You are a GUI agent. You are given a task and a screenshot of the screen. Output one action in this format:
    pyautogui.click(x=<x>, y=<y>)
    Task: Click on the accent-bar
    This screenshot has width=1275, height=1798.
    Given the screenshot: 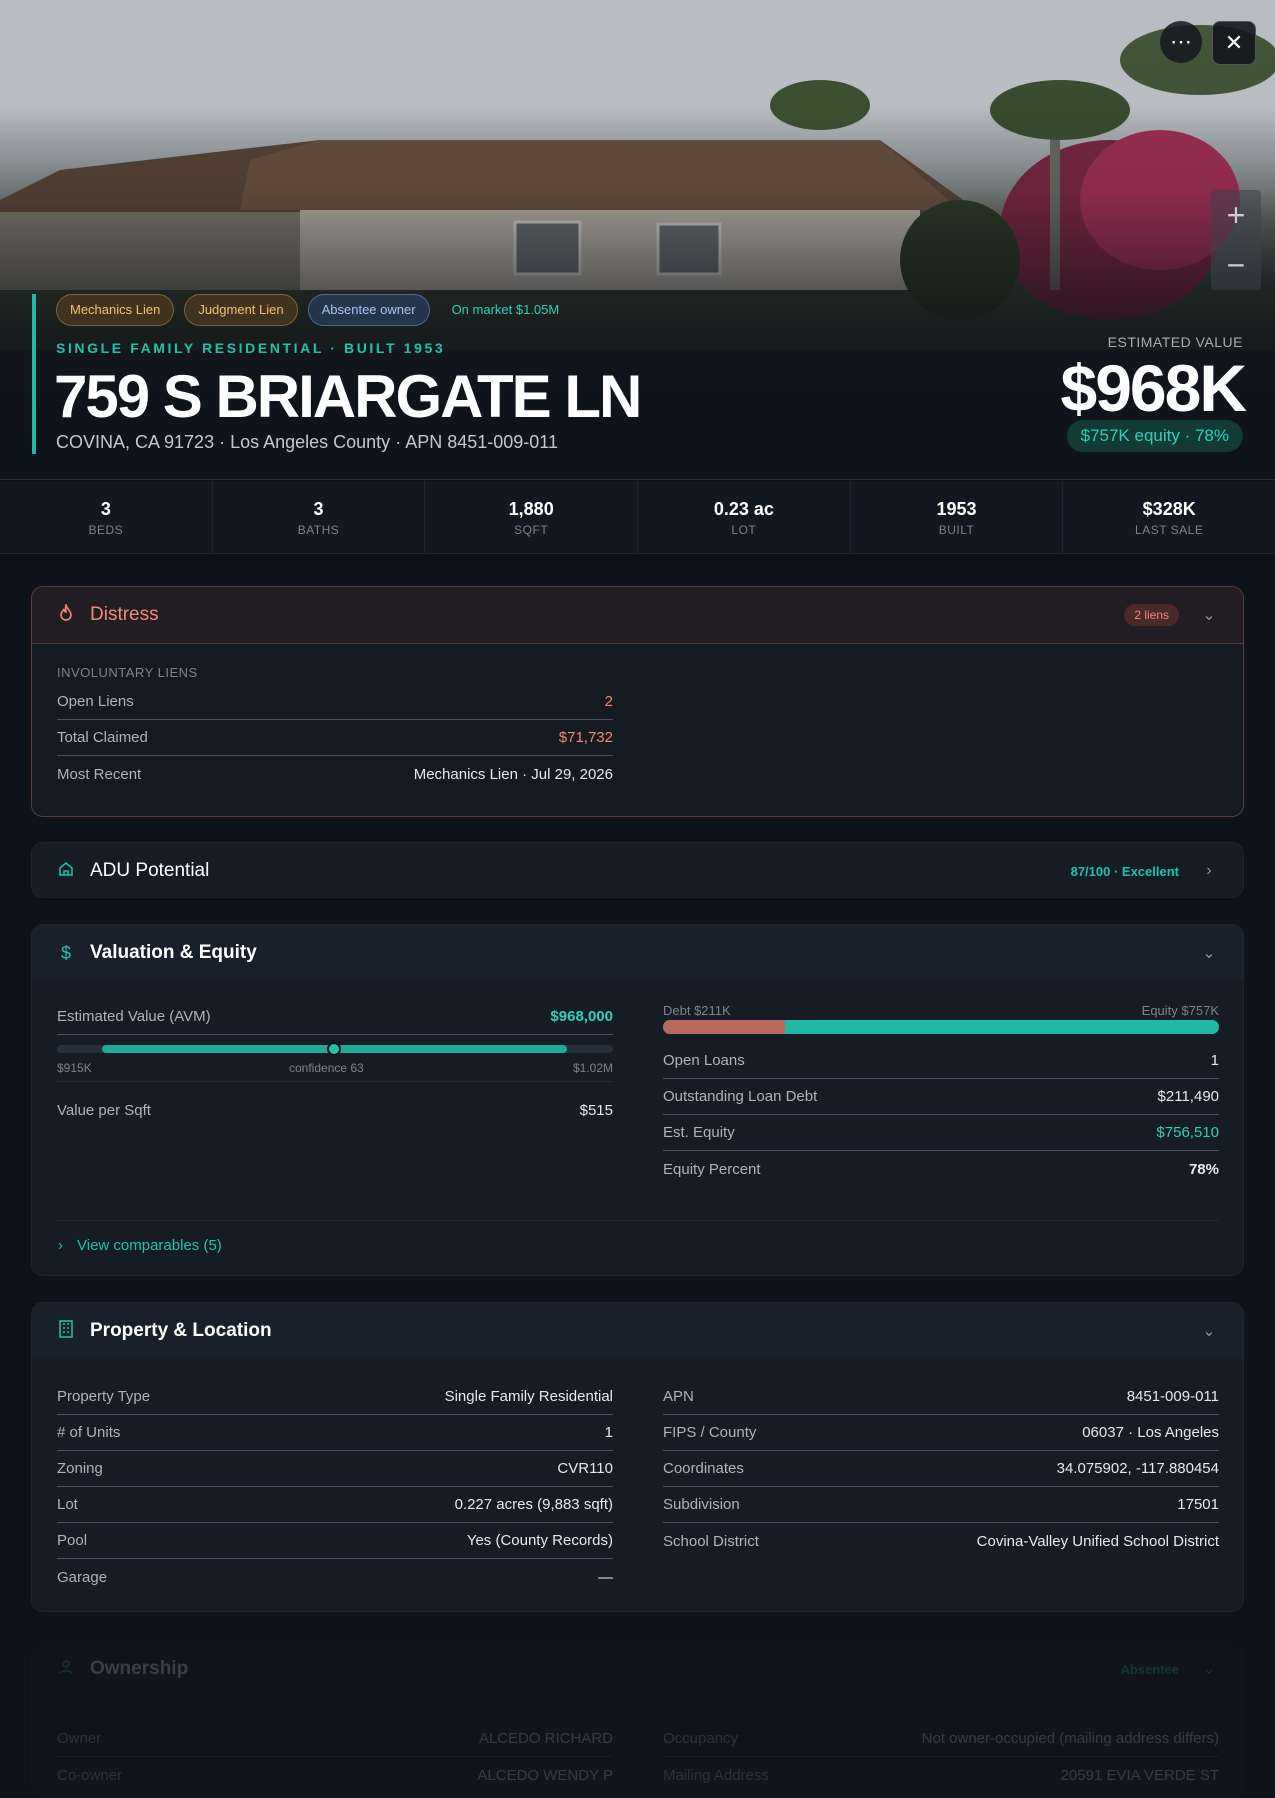 What is the action you would take?
    pyautogui.click(x=34, y=374)
    